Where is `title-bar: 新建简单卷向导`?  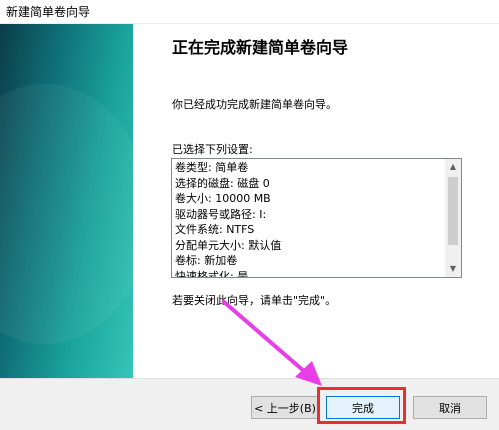
title-bar: 新建简单卷向导 is located at coordinates (249, 12).